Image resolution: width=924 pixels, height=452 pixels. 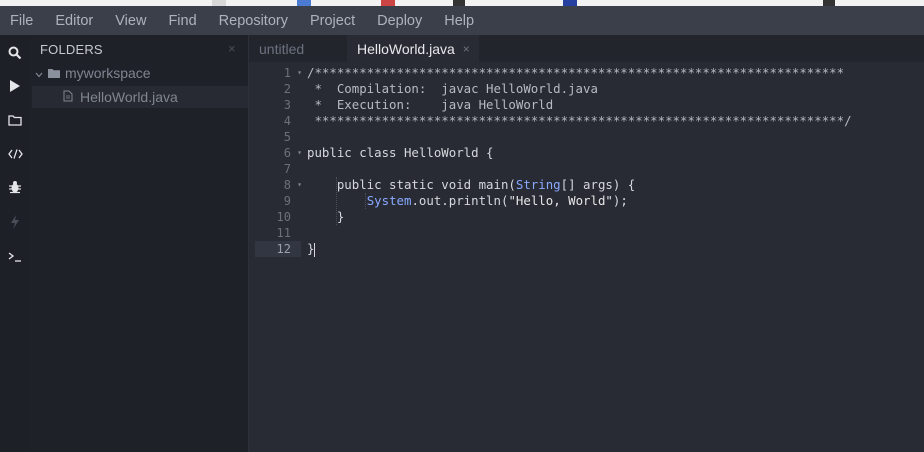 I want to click on code-line: * Compilation: javac HelloWorld.java, so click(x=452, y=89).